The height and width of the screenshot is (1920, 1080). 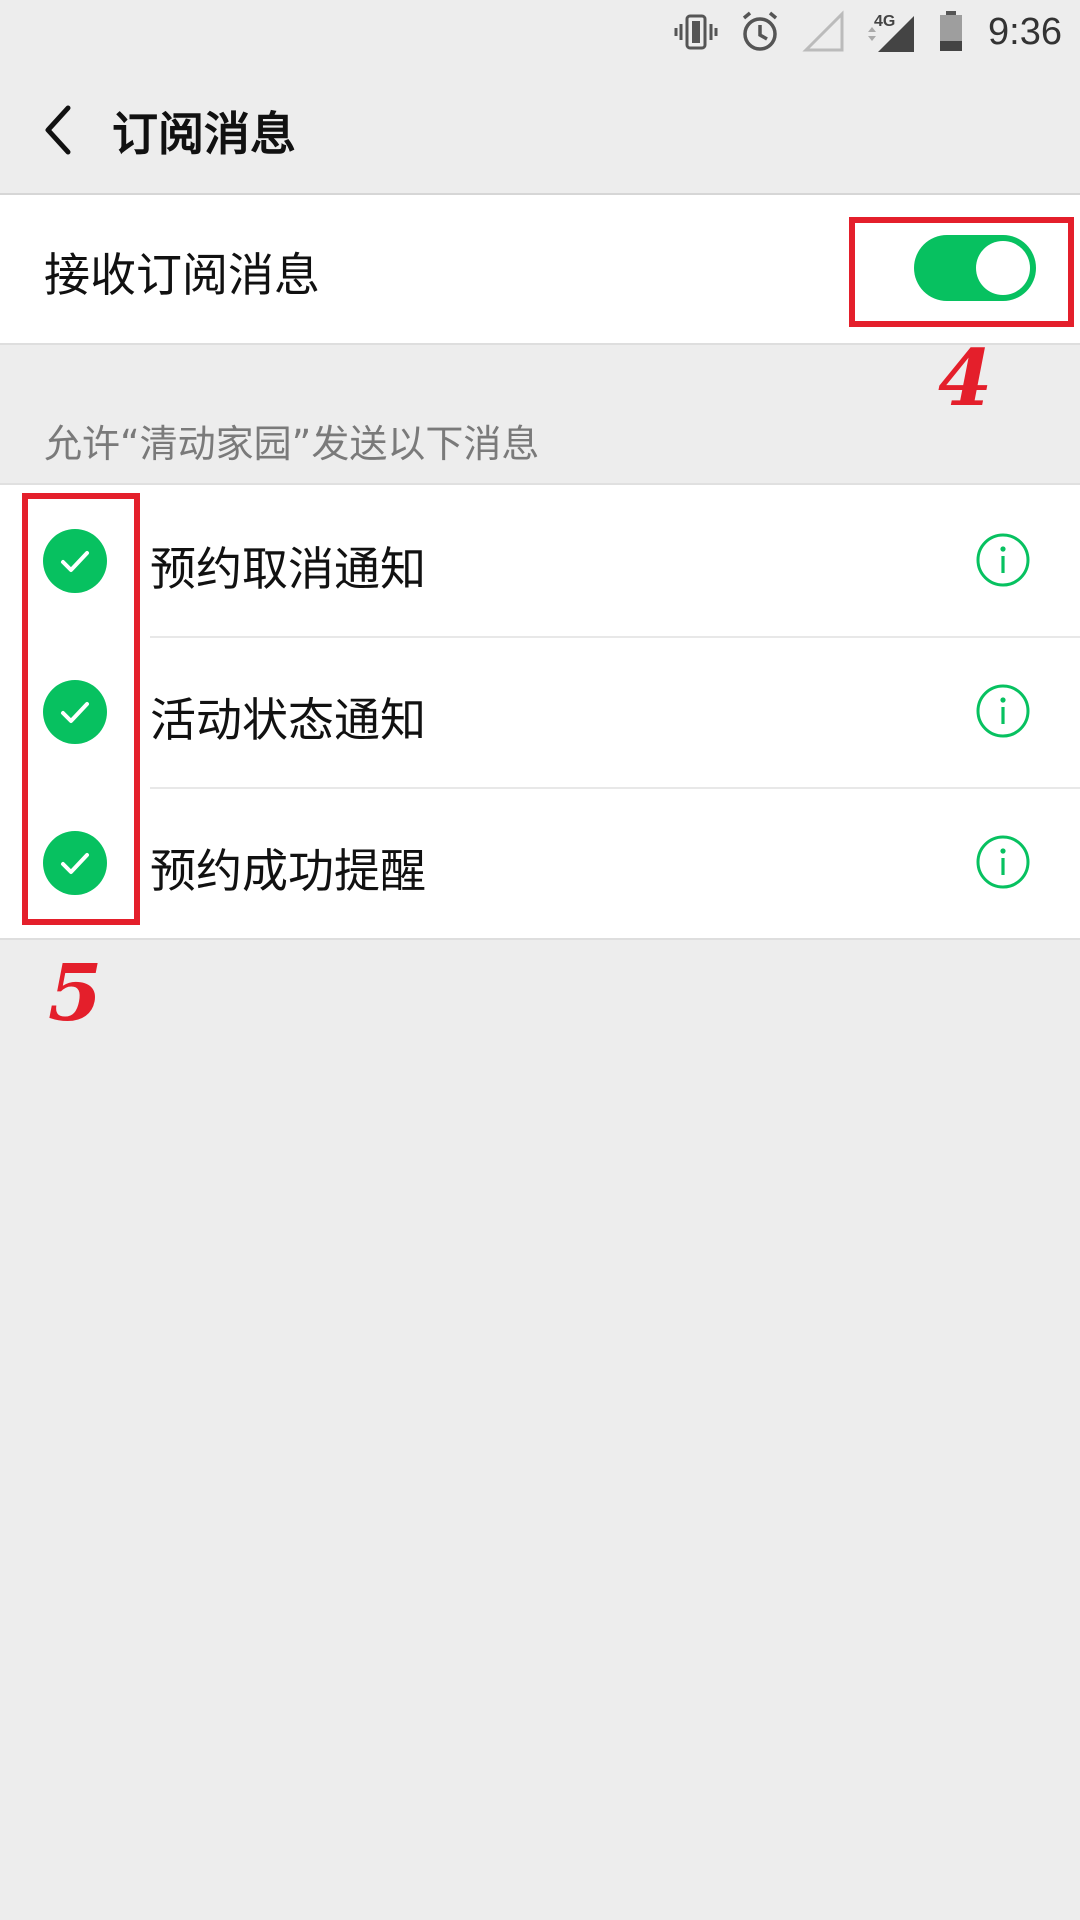 What do you see at coordinates (696, 32) in the screenshot?
I see `vibrate-icon` at bounding box center [696, 32].